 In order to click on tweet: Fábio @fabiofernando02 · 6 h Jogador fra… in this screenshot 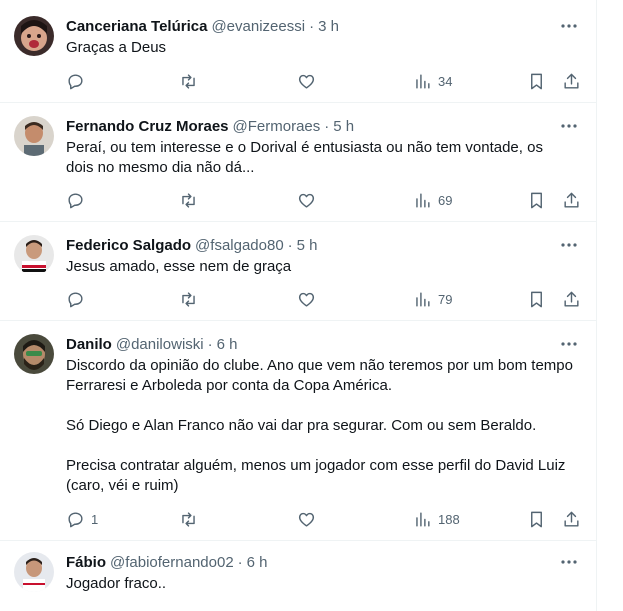, I will do `click(298, 576)`.